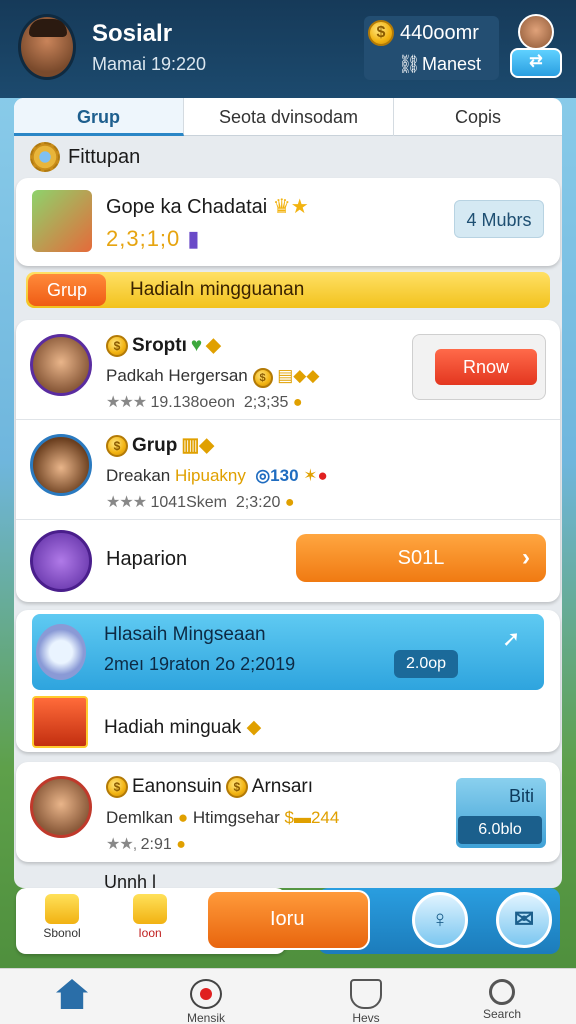  I want to click on members-badge: 4 Mubrs, so click(499, 219).